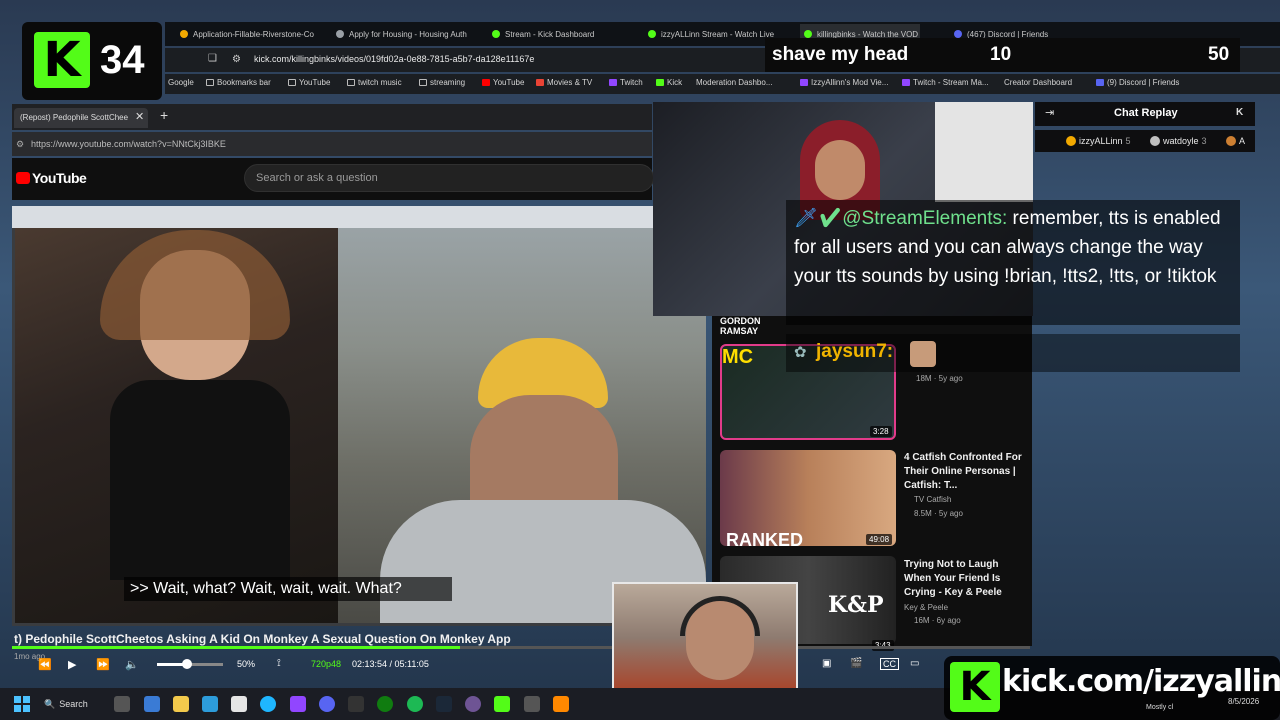 The height and width of the screenshot is (720, 1280). What do you see at coordinates (473, 704) in the screenshot?
I see `obs-icon` at bounding box center [473, 704].